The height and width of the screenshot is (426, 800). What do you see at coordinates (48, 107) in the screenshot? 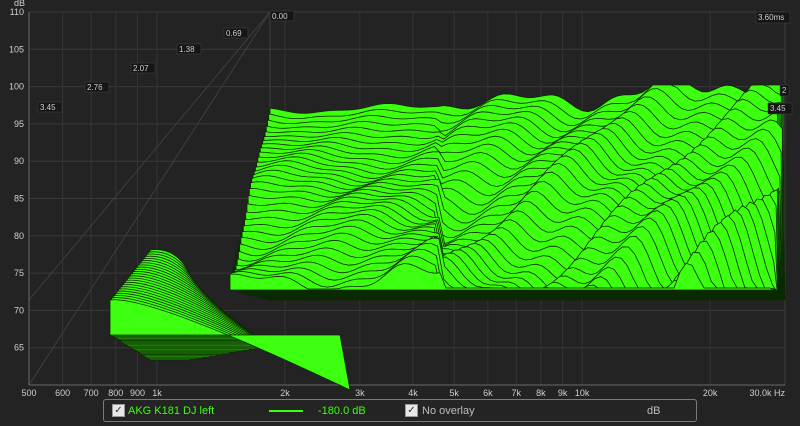
I see `time-tick-label: 3.45` at bounding box center [48, 107].